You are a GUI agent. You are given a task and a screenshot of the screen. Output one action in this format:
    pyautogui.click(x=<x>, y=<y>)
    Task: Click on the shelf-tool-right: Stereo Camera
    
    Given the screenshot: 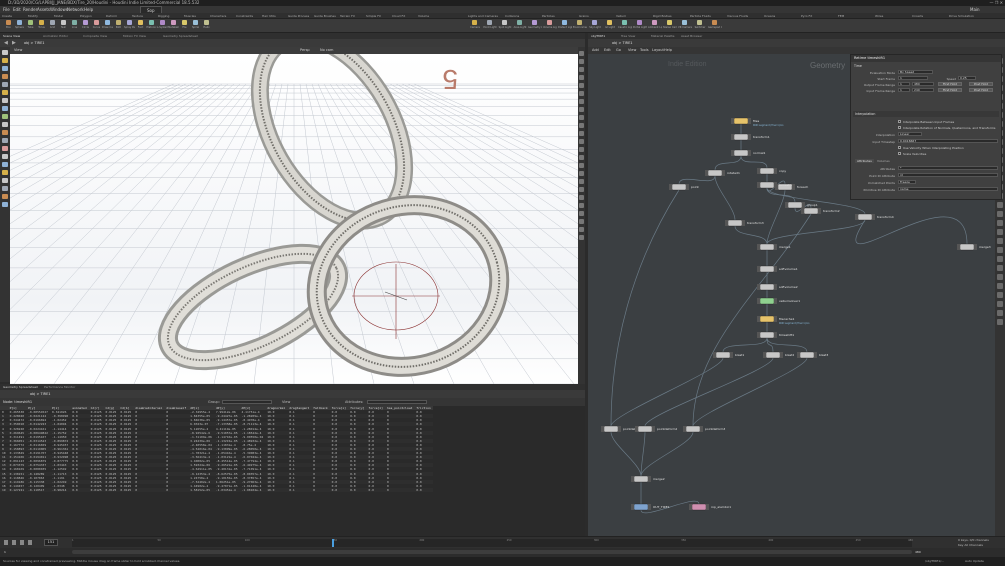 What is the action you would take?
    pyautogui.click(x=670, y=26)
    